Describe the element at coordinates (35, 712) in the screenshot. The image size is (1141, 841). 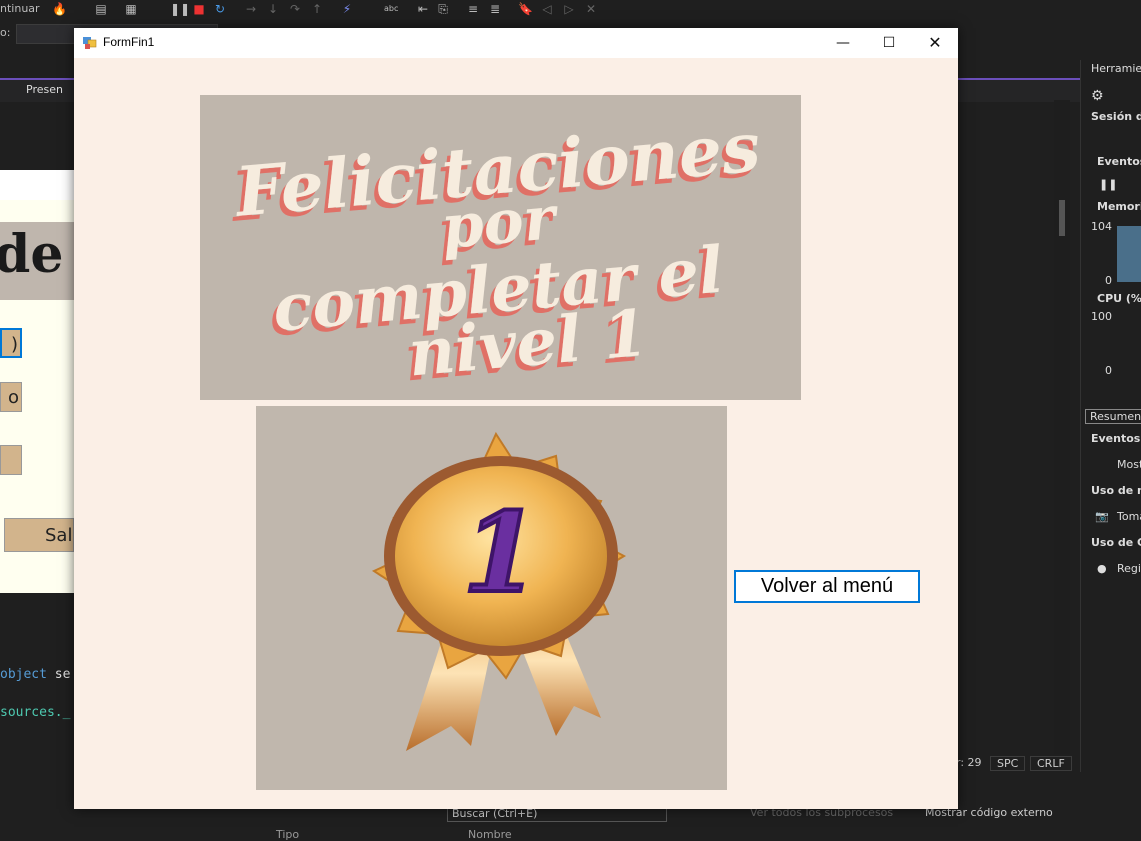
I see `code-line-2: sources._` at that location.